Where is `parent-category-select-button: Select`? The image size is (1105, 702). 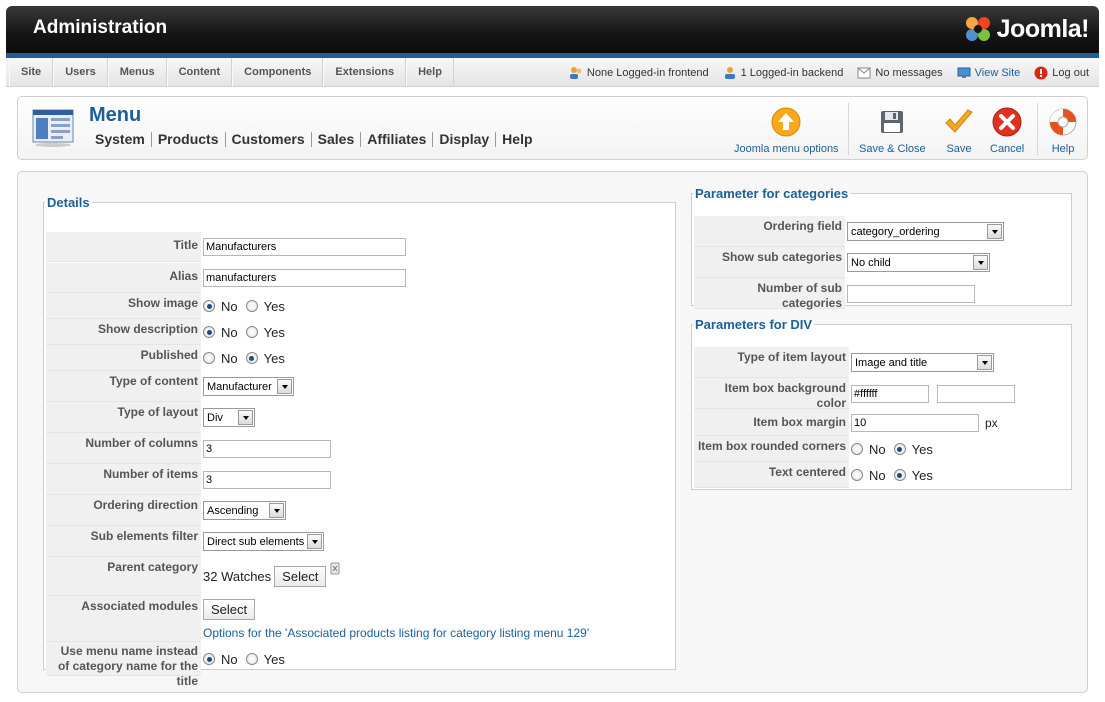 parent-category-select-button: Select is located at coordinates (300, 576).